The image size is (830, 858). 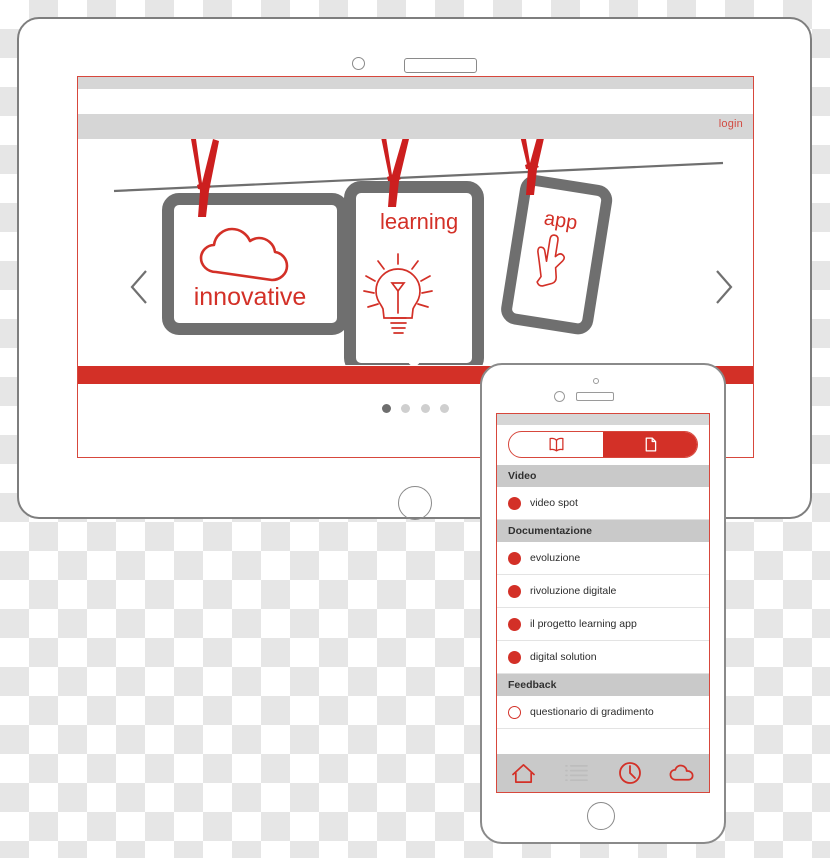 I want to click on tabbar-home, so click(x=524, y=773).